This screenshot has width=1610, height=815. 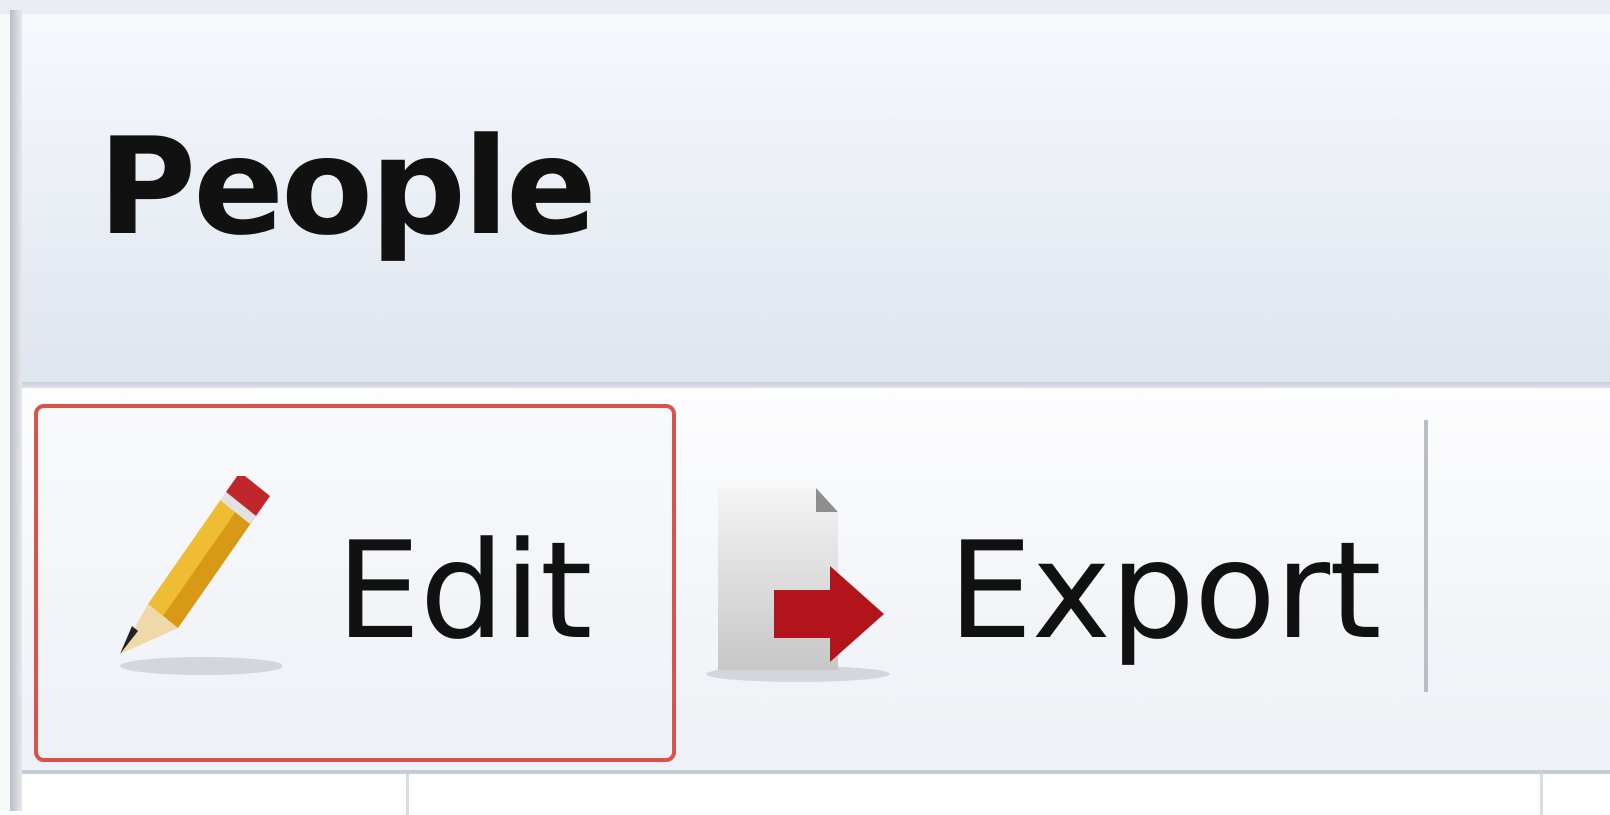 I want to click on window-left-border, so click(x=16, y=410).